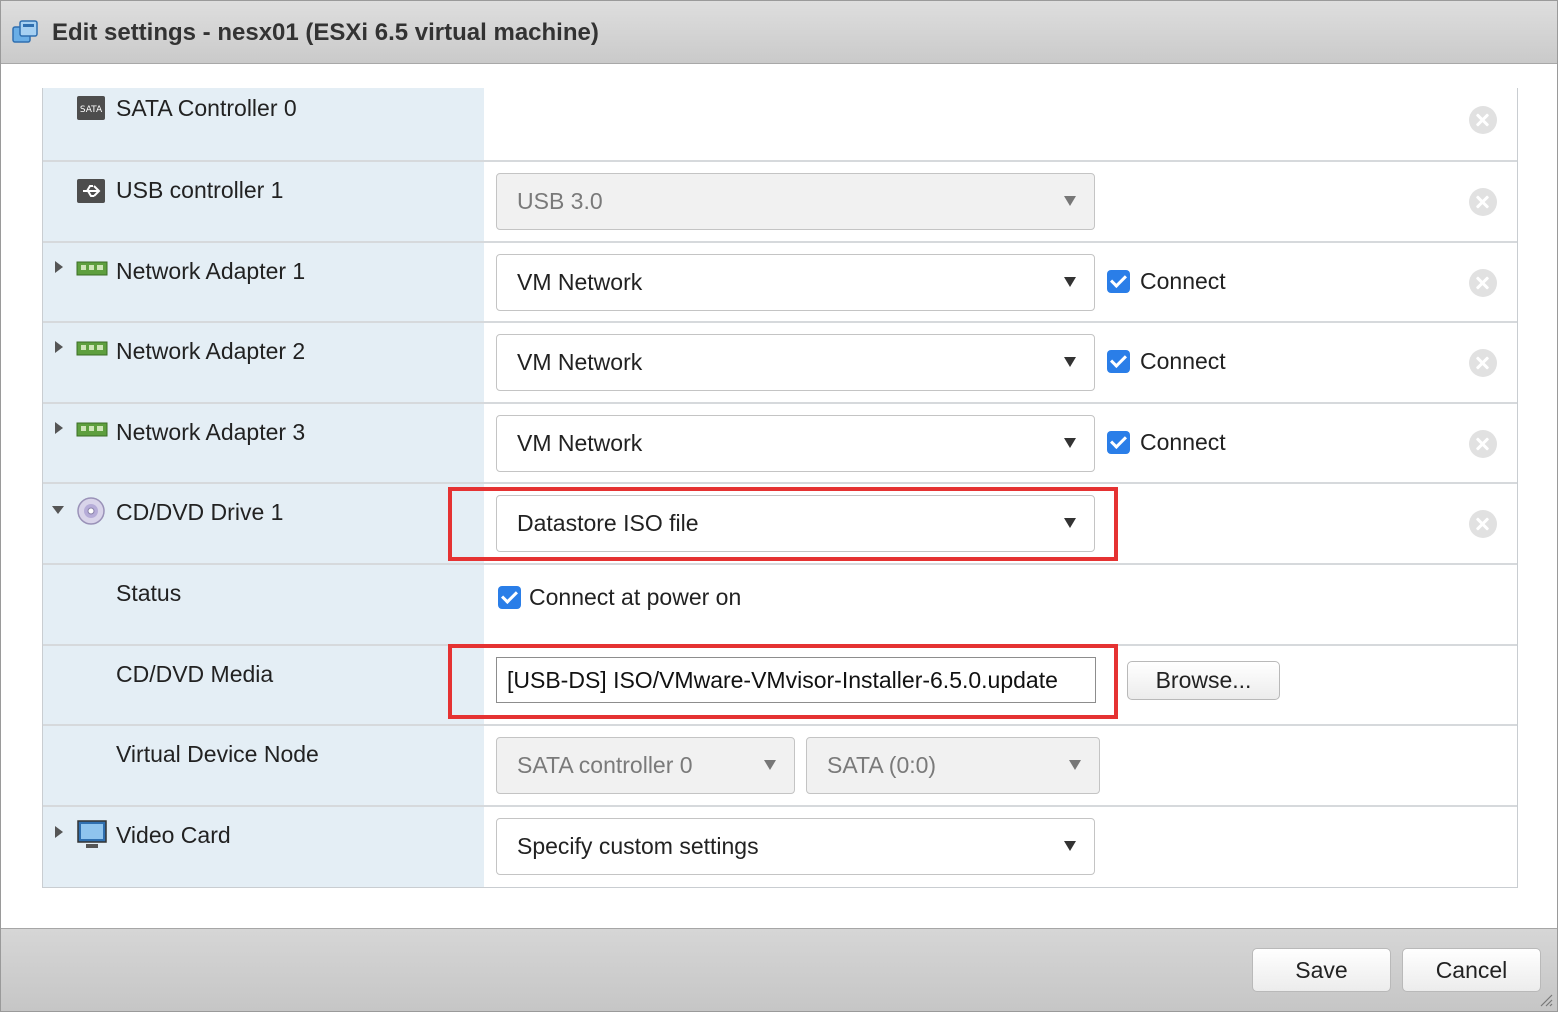 Image resolution: width=1558 pixels, height=1012 pixels. Describe the element at coordinates (1546, 1000) in the screenshot. I see `resize-grip-icon` at that location.